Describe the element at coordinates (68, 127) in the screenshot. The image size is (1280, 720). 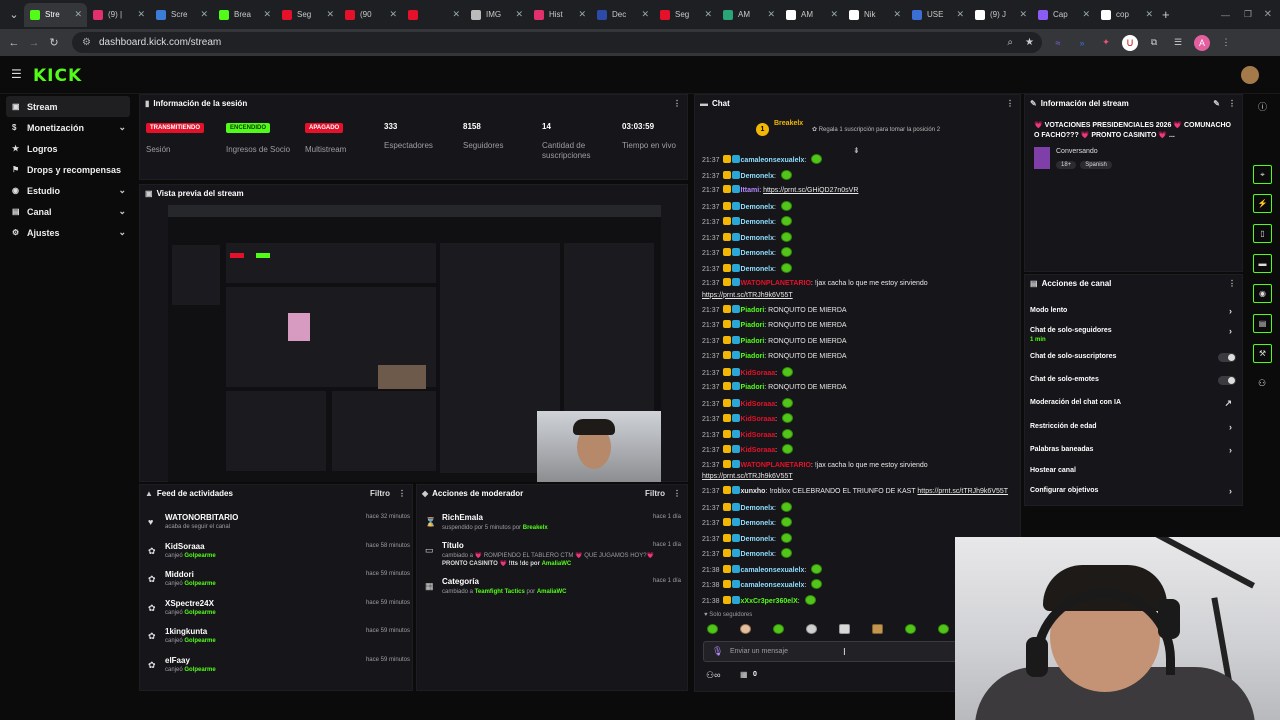
I see `sidebar-item: $ Monetización ⌄` at that location.